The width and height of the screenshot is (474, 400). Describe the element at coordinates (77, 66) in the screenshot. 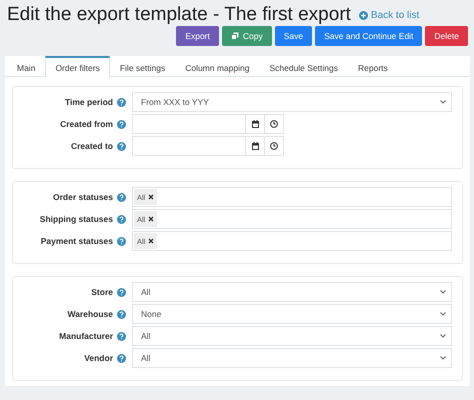

I see `tab: Order filters` at that location.